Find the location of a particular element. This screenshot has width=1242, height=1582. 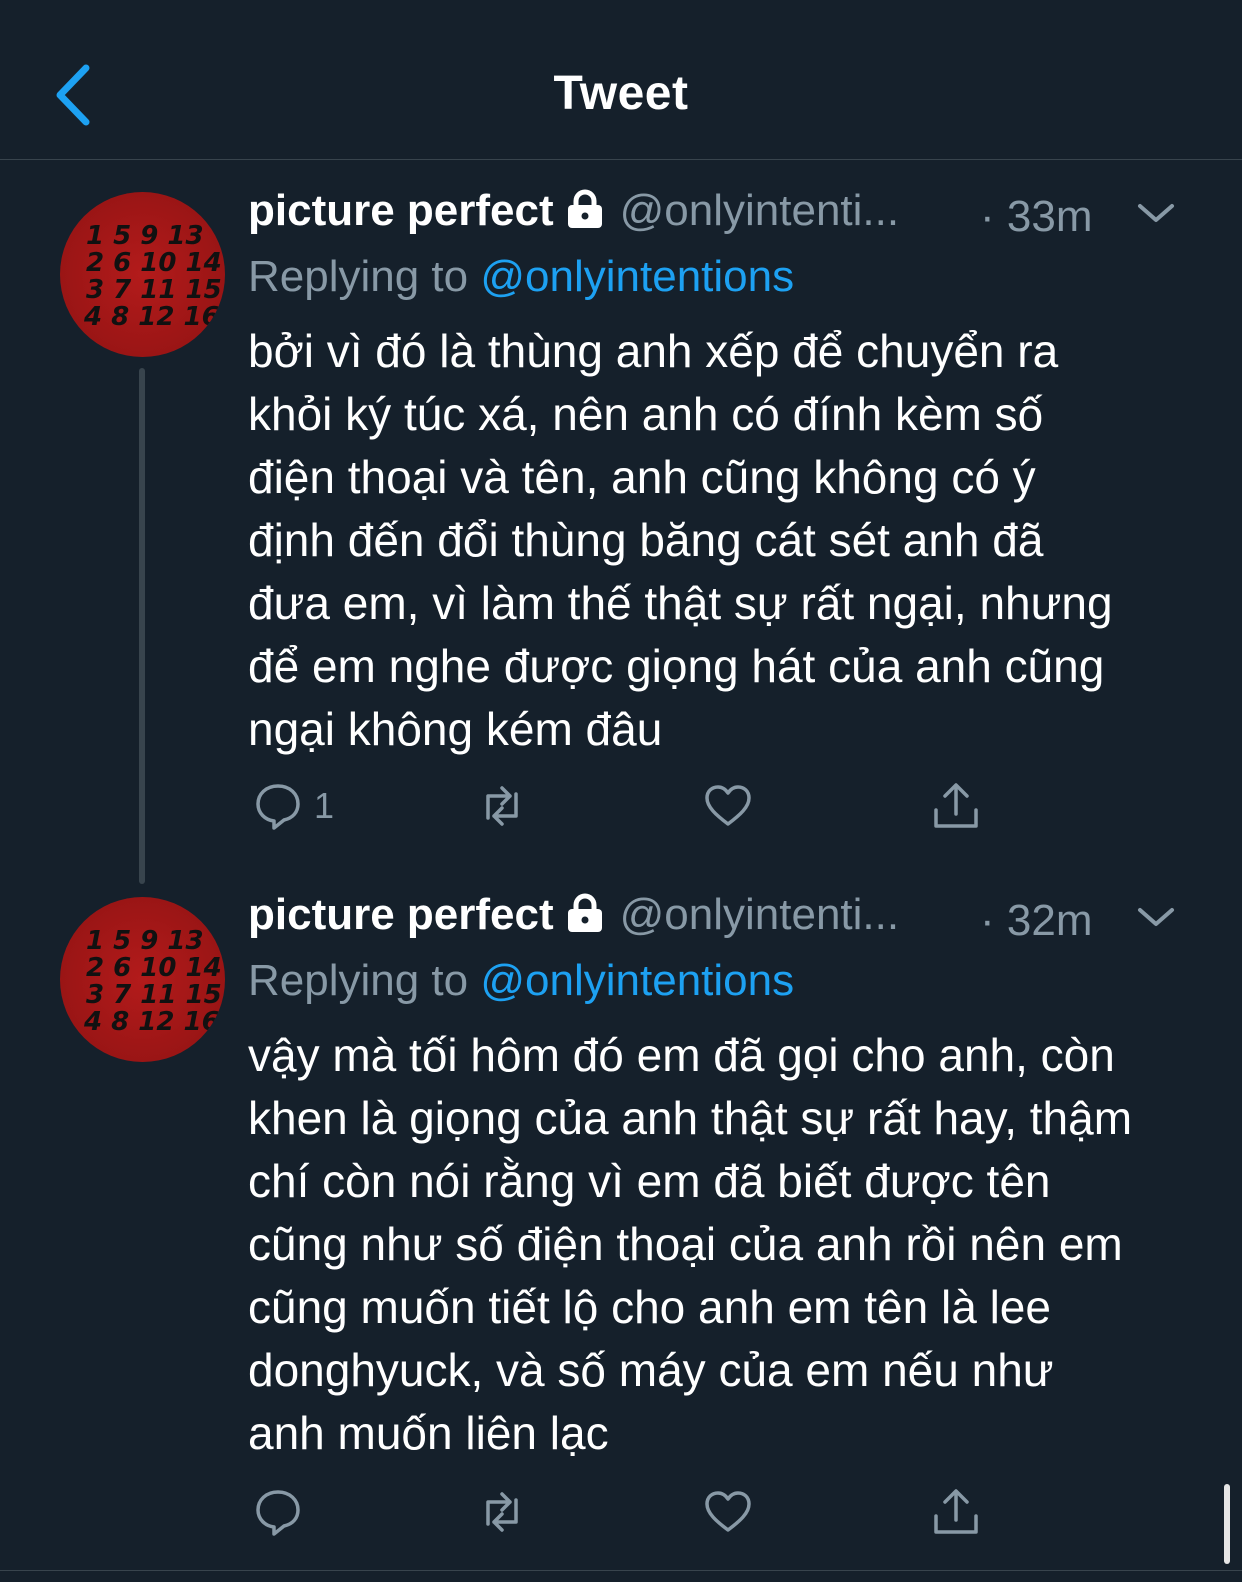

reply-button is located at coordinates (283, 1512).